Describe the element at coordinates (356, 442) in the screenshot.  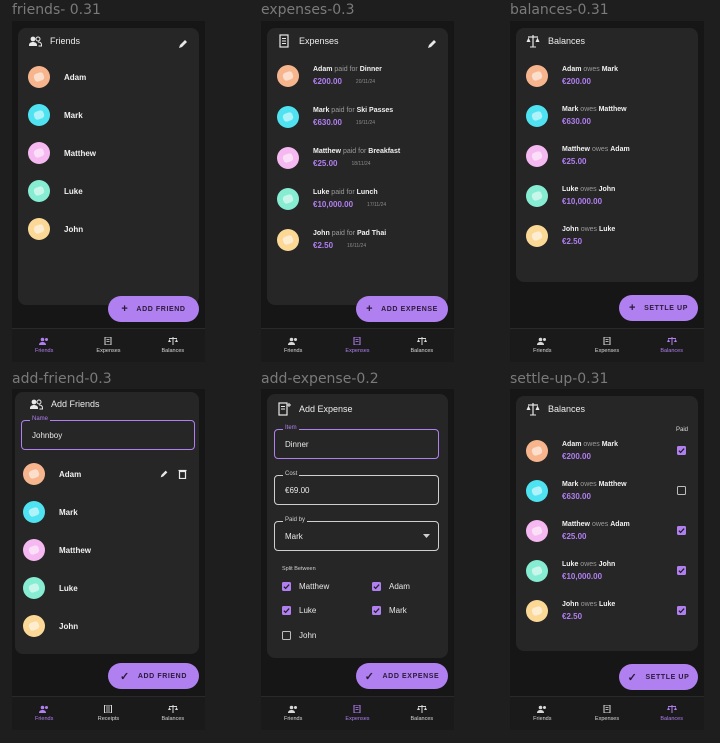
I see `item-field: Item Dinner` at that location.